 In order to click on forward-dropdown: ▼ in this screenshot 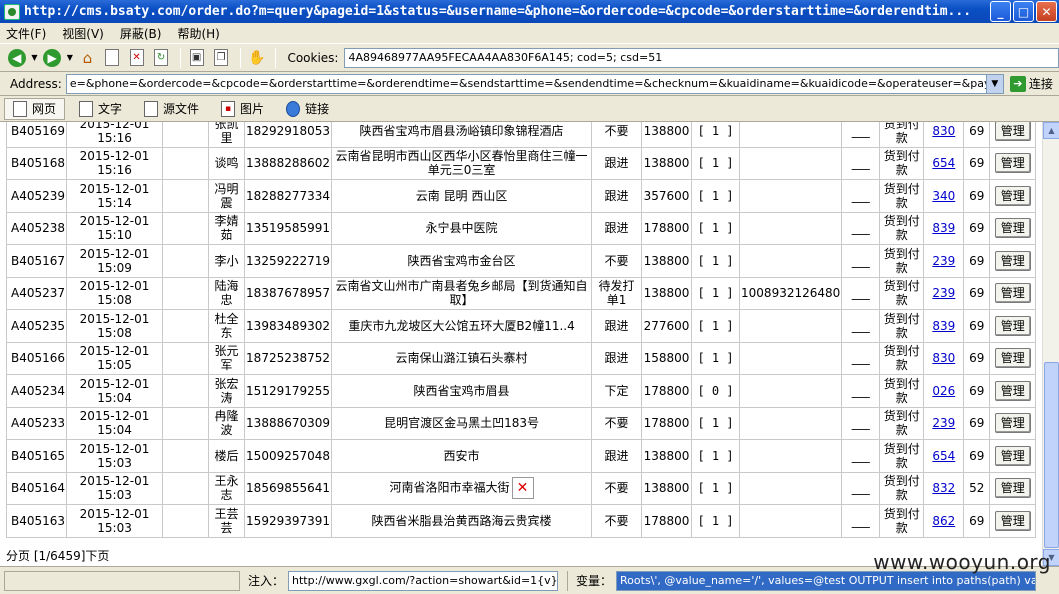, I will do `click(70, 58)`.